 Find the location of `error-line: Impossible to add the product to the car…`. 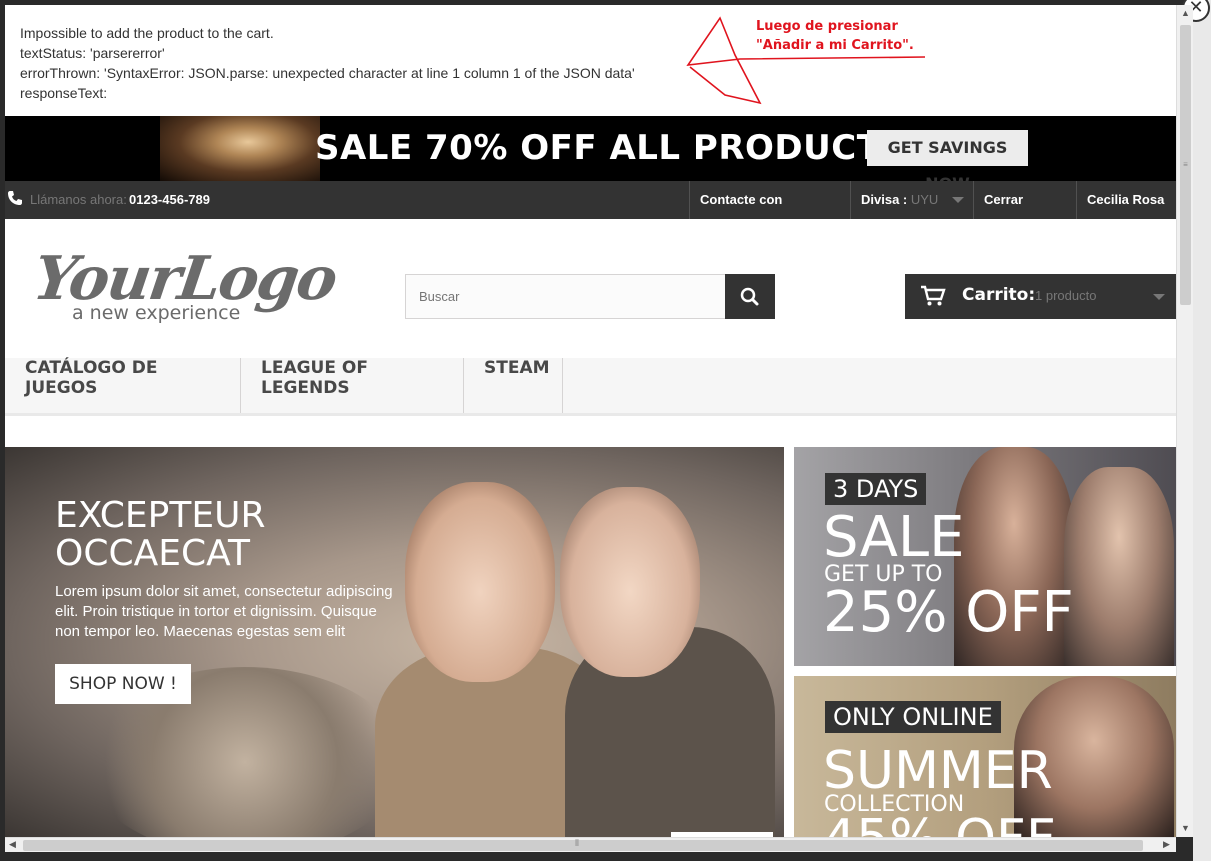

error-line: Impossible to add the product to the car… is located at coordinates (147, 33).